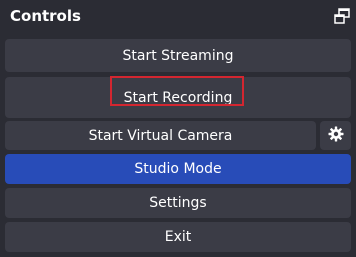  I want to click on settings-label: Settings, so click(178, 203).